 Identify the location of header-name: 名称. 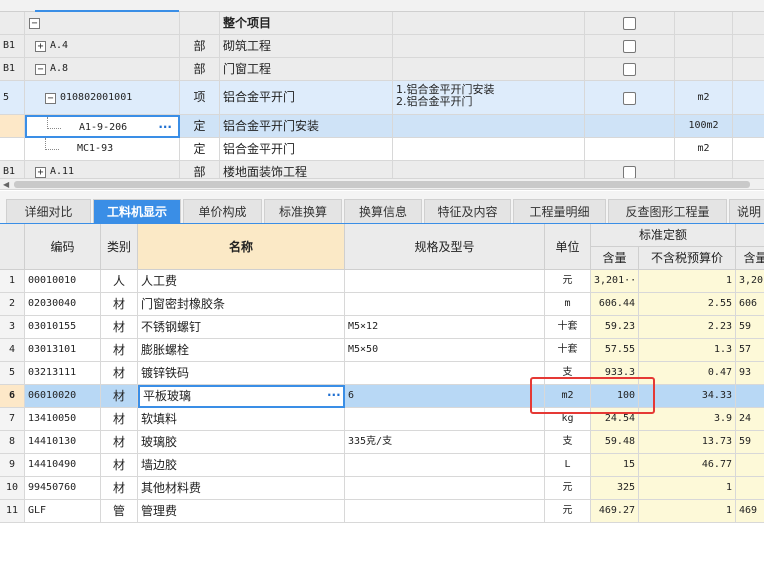
(241, 247).